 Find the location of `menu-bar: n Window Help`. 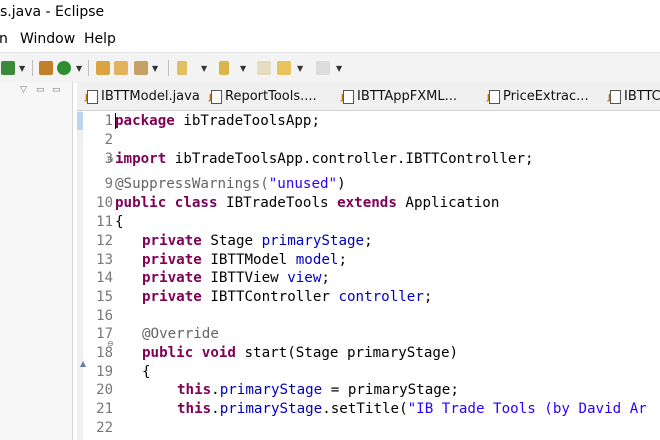

menu-bar: n Window Help is located at coordinates (330, 39).